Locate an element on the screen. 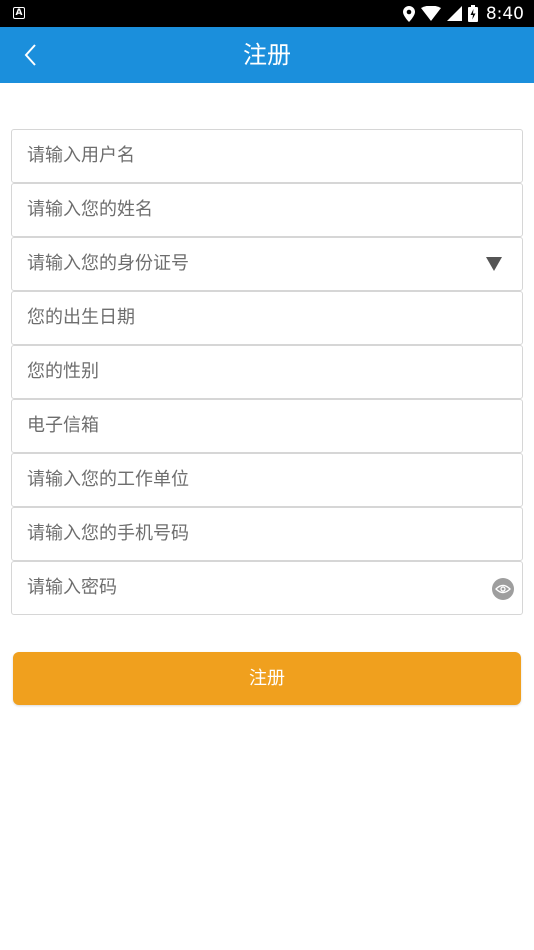  birth-date-field: 您的出生日期 is located at coordinates (267, 318).